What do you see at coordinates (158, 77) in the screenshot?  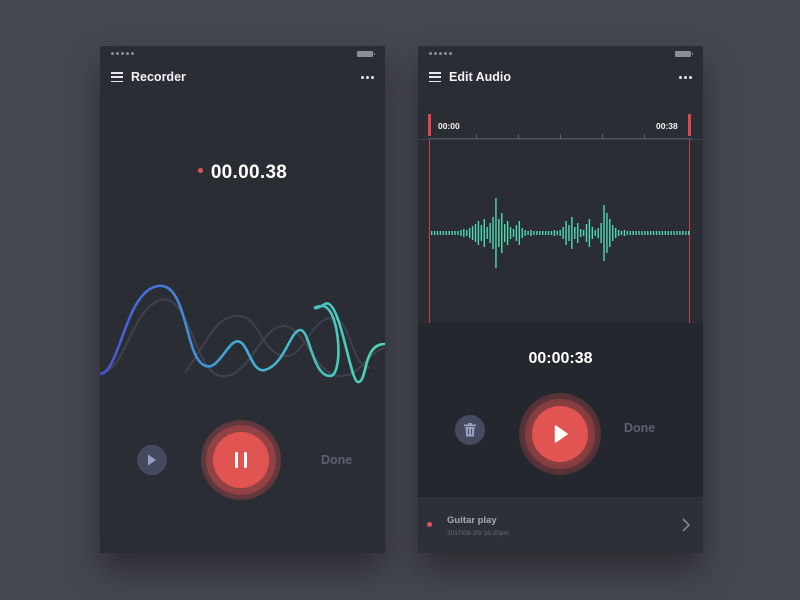 I see `page-title: Recorder` at bounding box center [158, 77].